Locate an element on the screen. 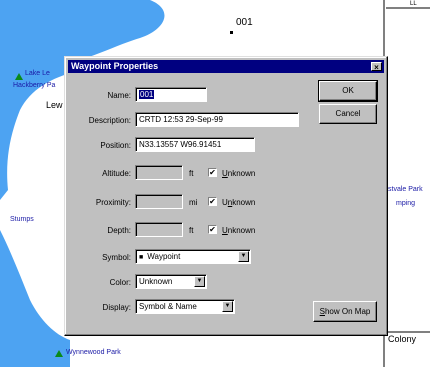  color-value: Unknown is located at coordinates (156, 281).